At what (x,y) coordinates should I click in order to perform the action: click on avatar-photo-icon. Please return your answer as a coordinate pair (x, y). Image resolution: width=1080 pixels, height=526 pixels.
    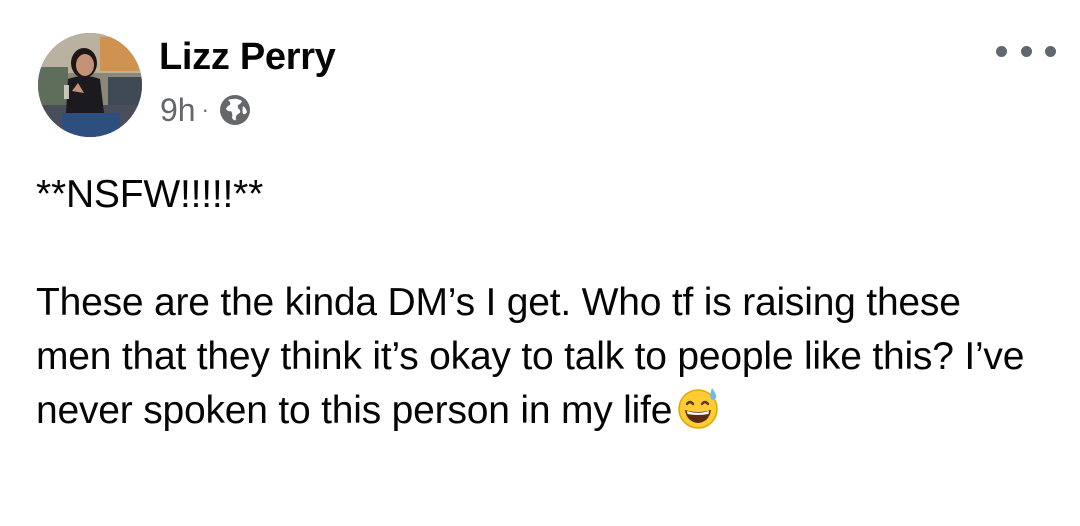
    Looking at the image, I should click on (90, 85).